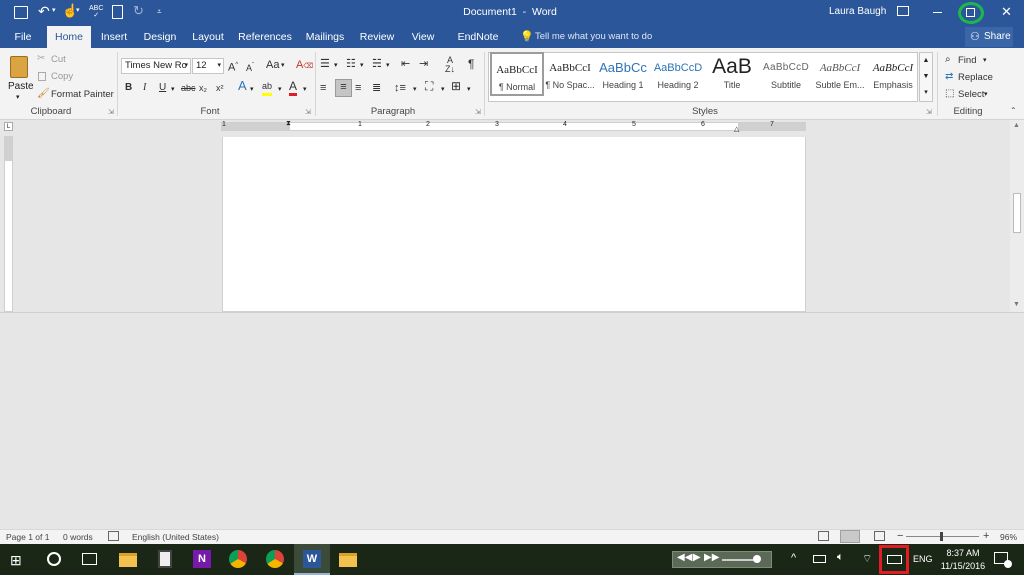 The height and width of the screenshot is (575, 1024). What do you see at coordinates (165, 559) in the screenshot?
I see `calculator-icon` at bounding box center [165, 559].